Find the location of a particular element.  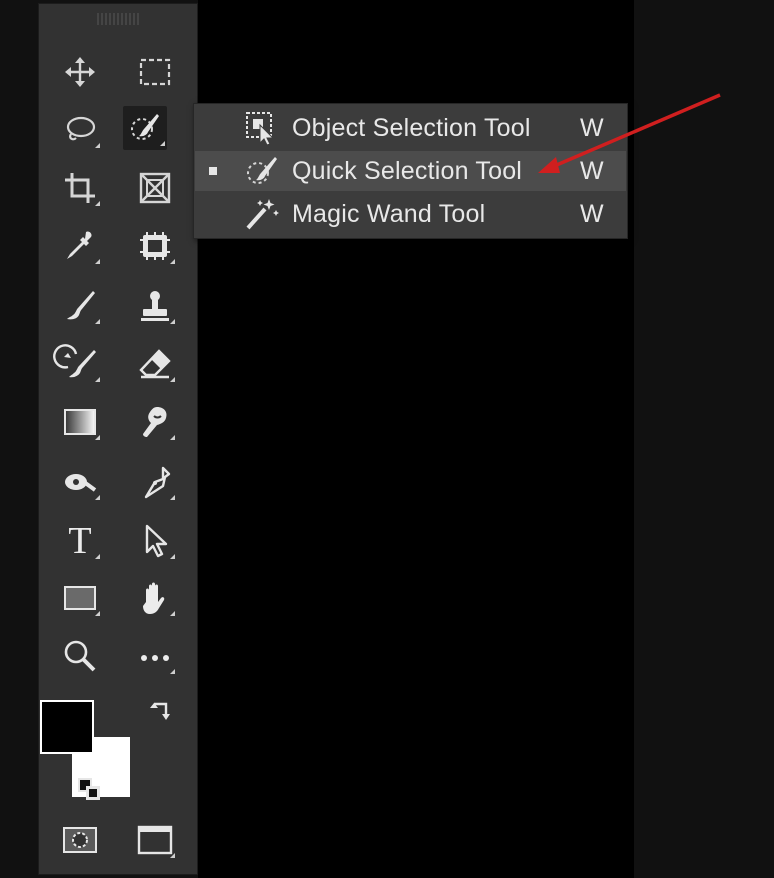

spot-healing-tool is located at coordinates (155, 246).